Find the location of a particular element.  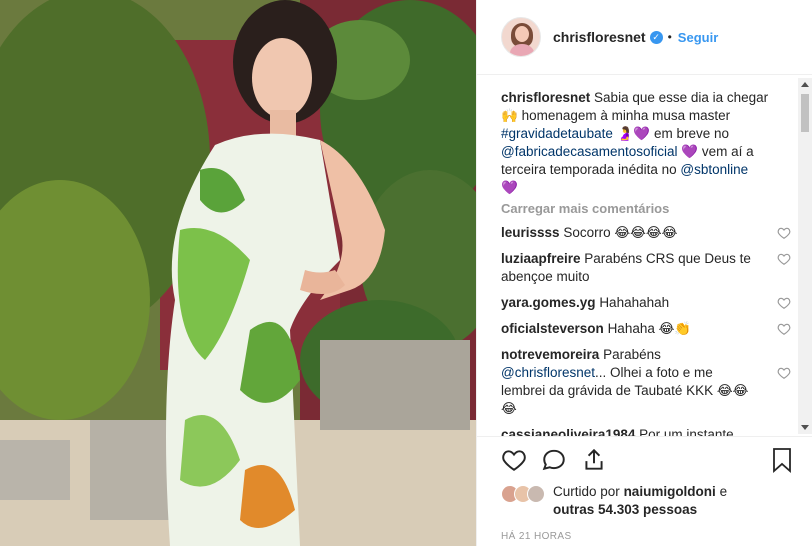

comment-row: oficialsteverson Hahaha 😂👏 is located at coordinates (649, 329).